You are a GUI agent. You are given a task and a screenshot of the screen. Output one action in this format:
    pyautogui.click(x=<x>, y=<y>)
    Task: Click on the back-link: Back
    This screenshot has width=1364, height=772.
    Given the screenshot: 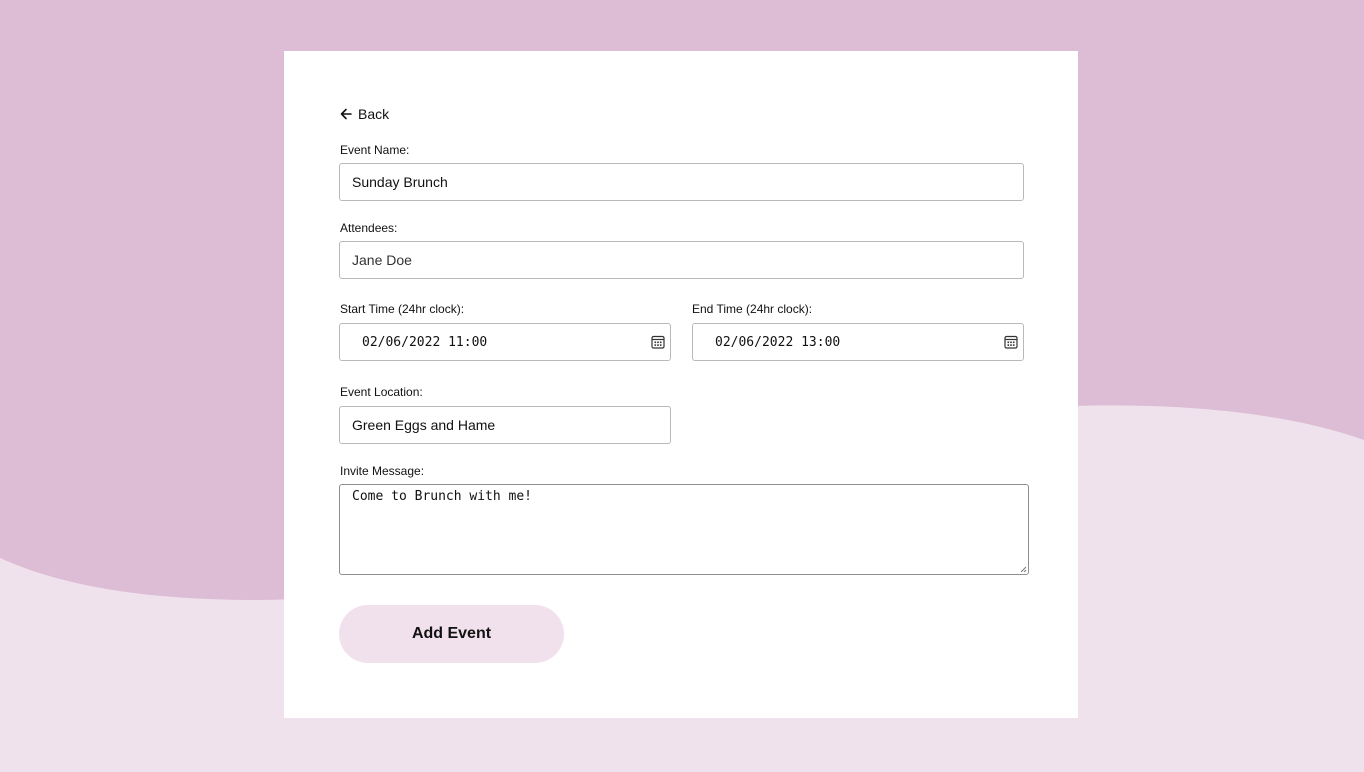 What is the action you would take?
    pyautogui.click(x=364, y=114)
    